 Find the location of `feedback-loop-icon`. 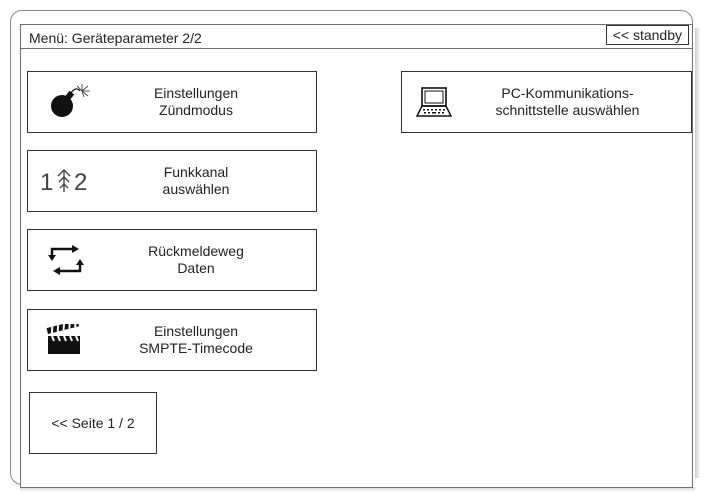

feedback-loop-icon is located at coordinates (66, 260).